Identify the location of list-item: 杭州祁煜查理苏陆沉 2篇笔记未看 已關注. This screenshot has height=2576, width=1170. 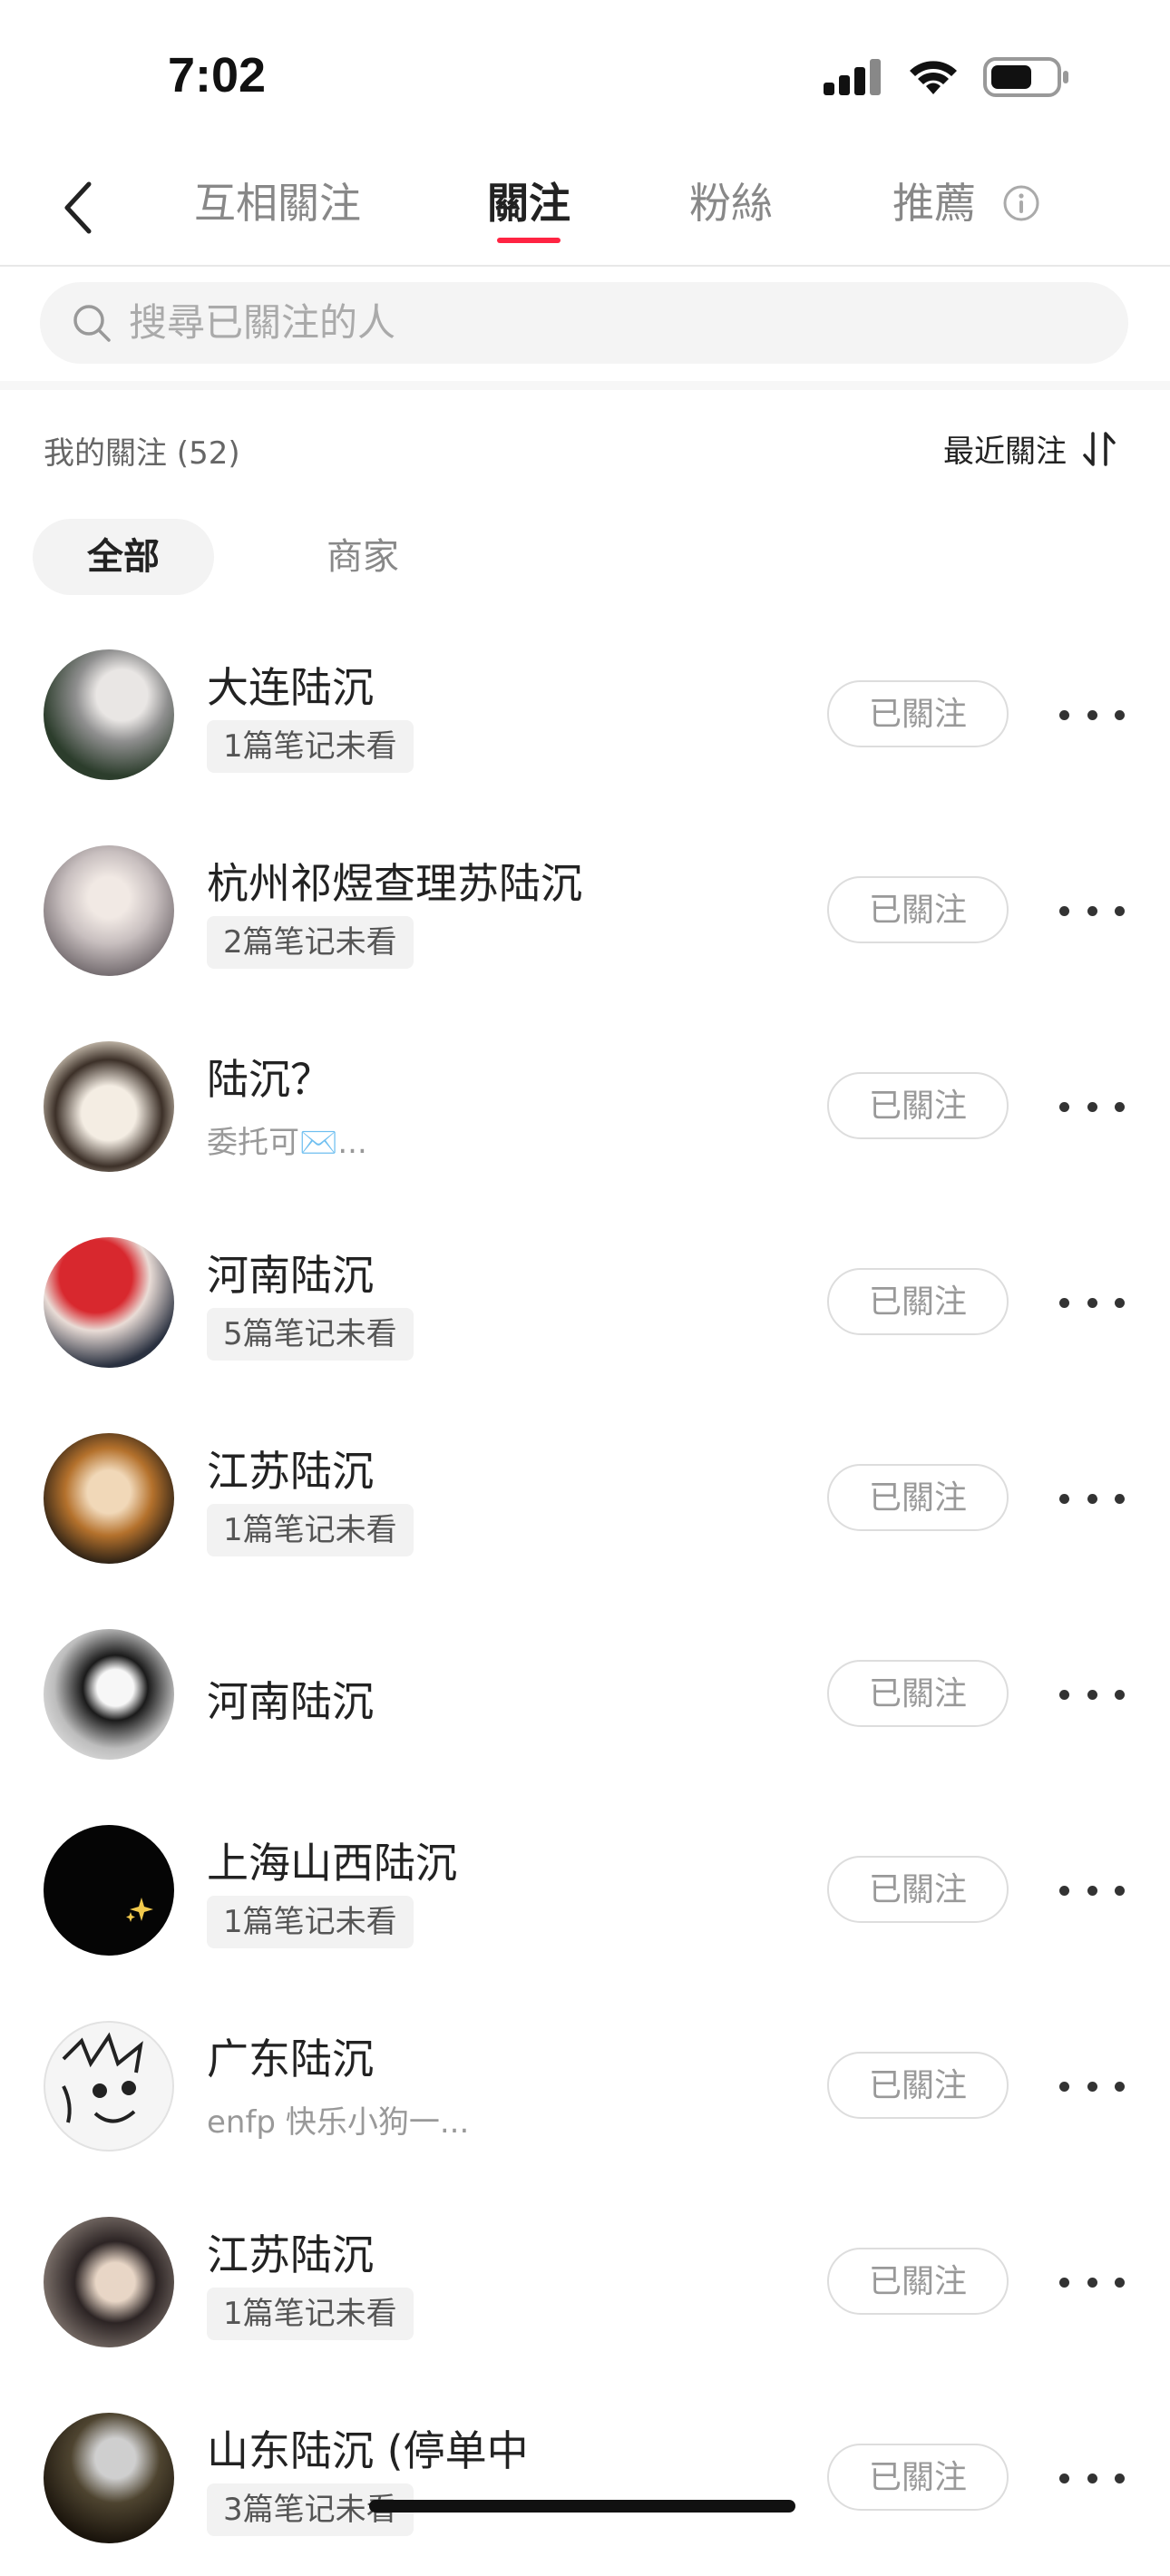
(585, 911).